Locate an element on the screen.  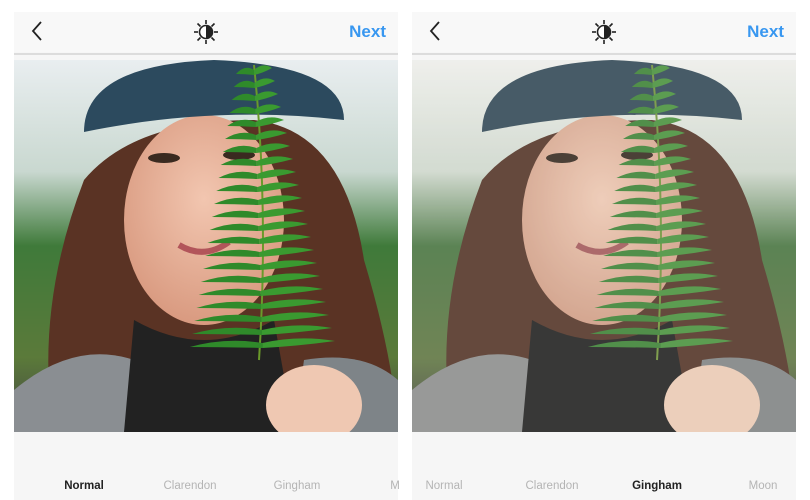
filter-moon: M is located at coordinates (395, 486).